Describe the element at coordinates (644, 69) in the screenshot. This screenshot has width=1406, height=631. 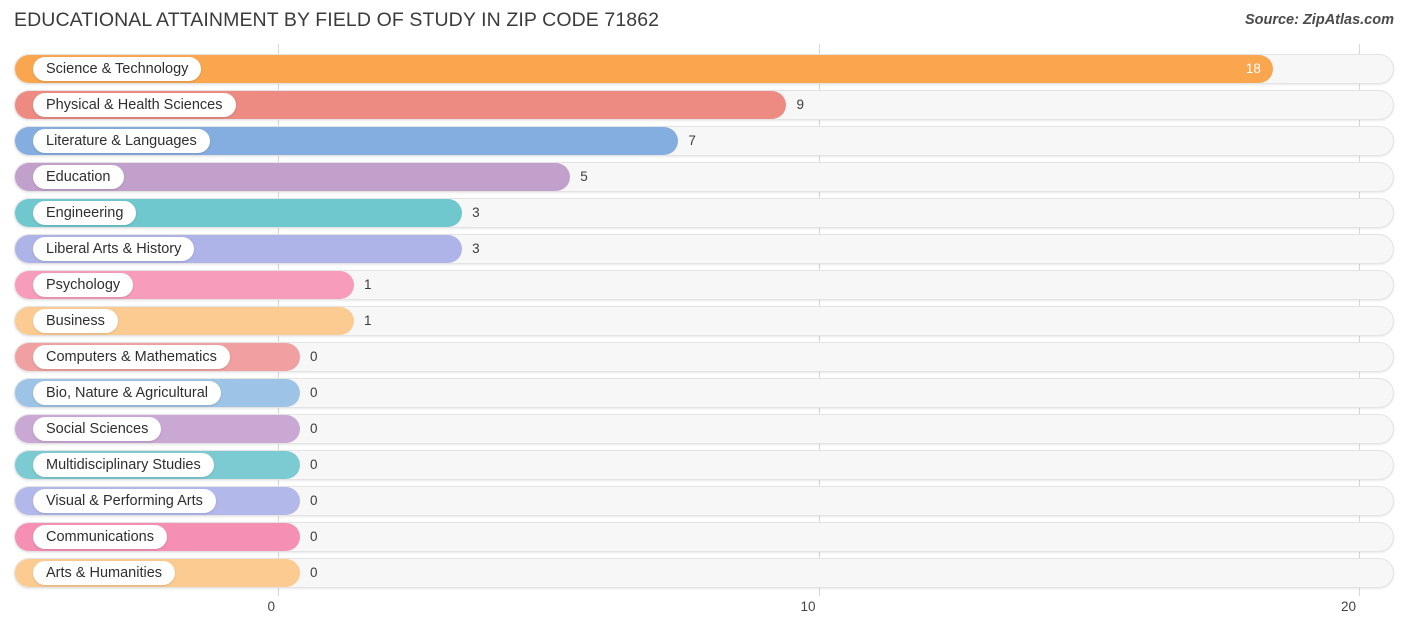
I see `bar: 18` at that location.